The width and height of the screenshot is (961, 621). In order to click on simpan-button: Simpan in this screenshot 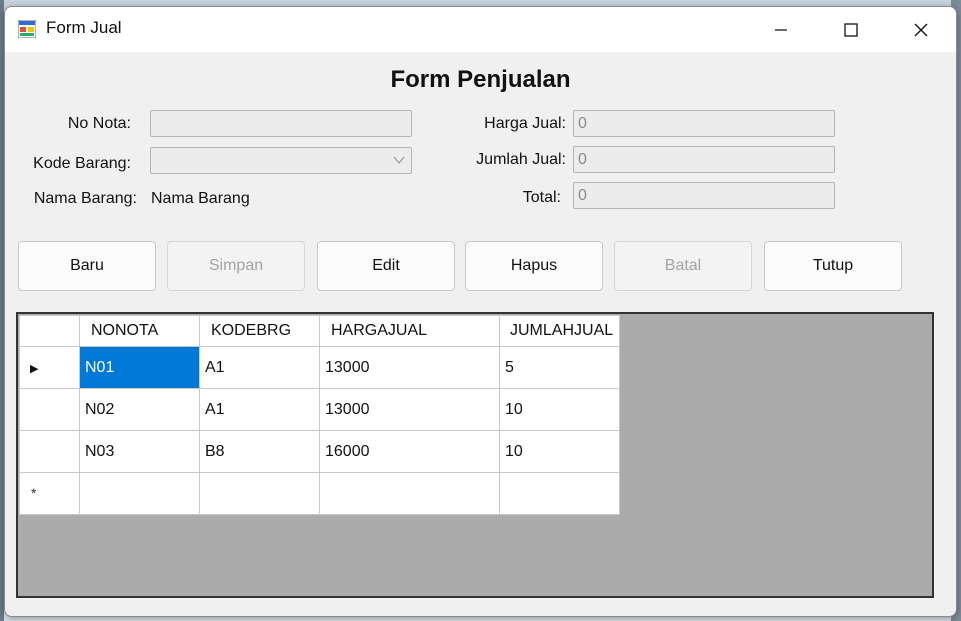, I will do `click(236, 266)`.